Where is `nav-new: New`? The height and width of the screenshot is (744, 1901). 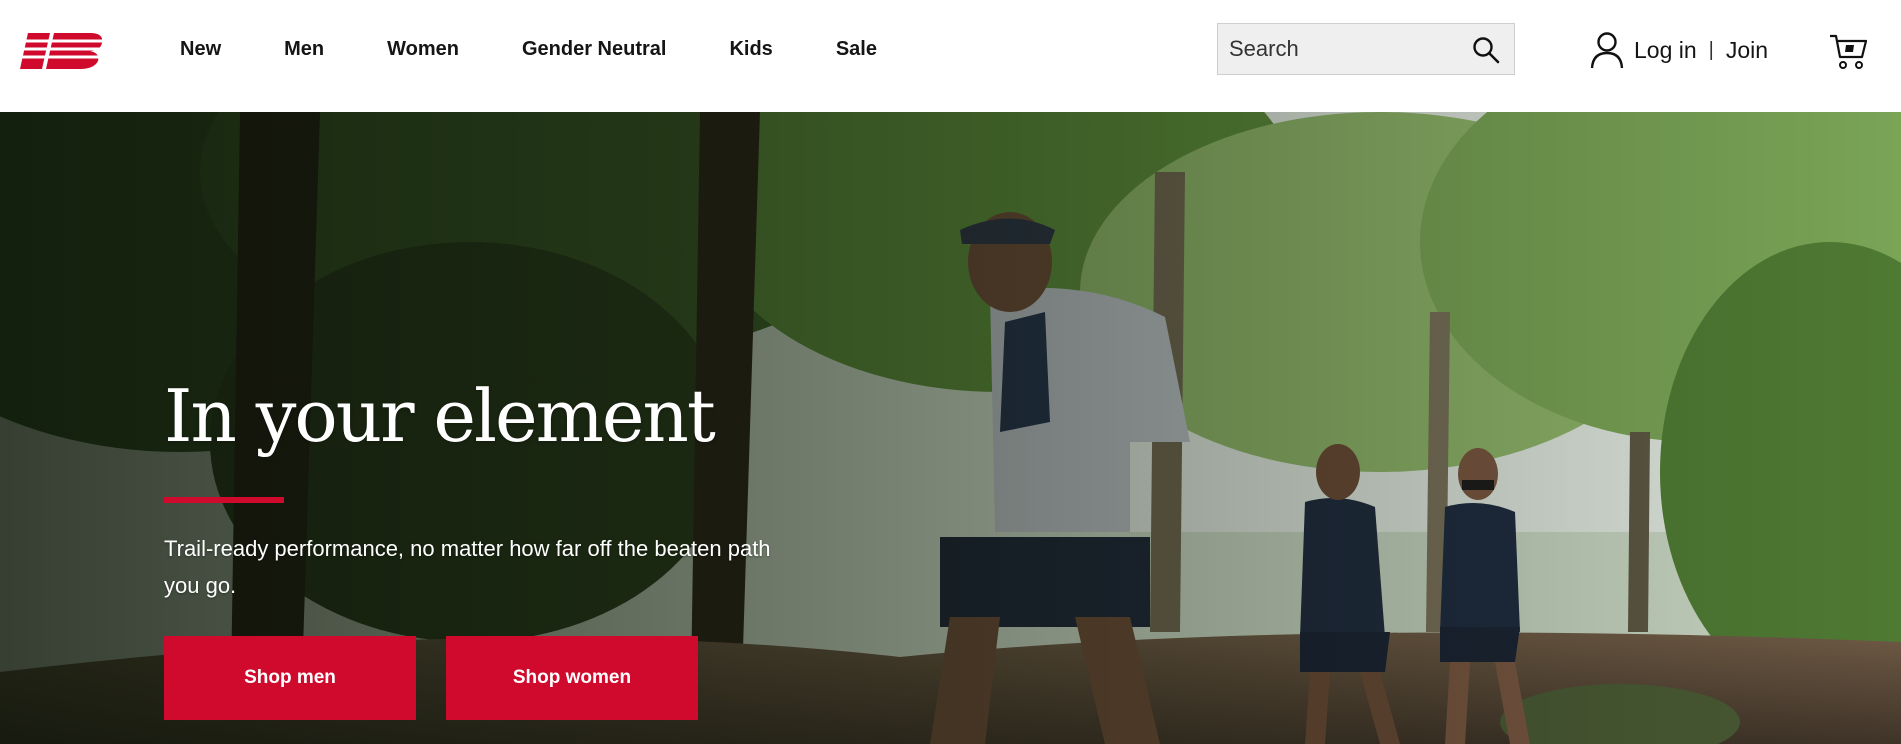
nav-new: New is located at coordinates (200, 49).